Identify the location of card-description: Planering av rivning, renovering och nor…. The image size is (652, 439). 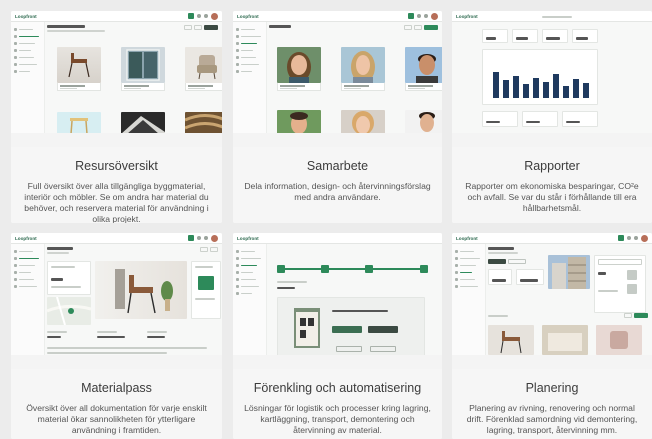
(552, 419).